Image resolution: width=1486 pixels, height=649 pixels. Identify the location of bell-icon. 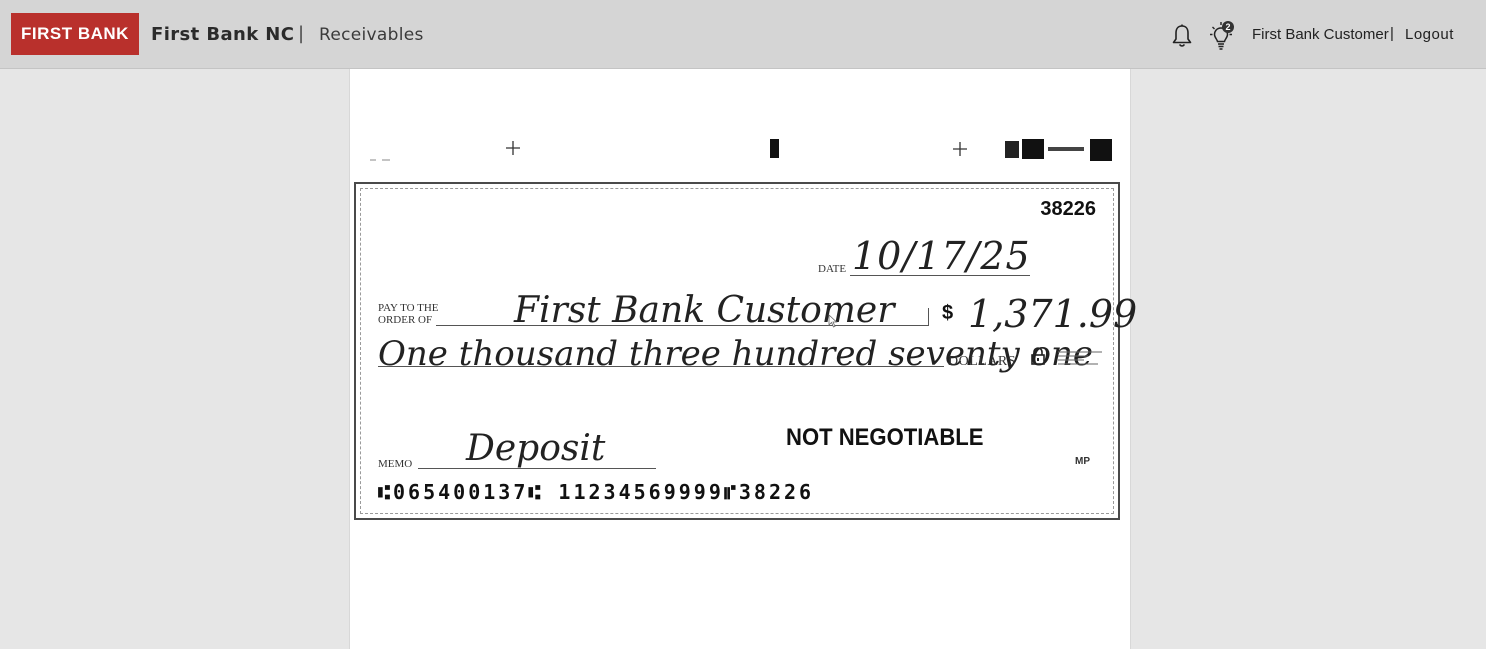
(1182, 36).